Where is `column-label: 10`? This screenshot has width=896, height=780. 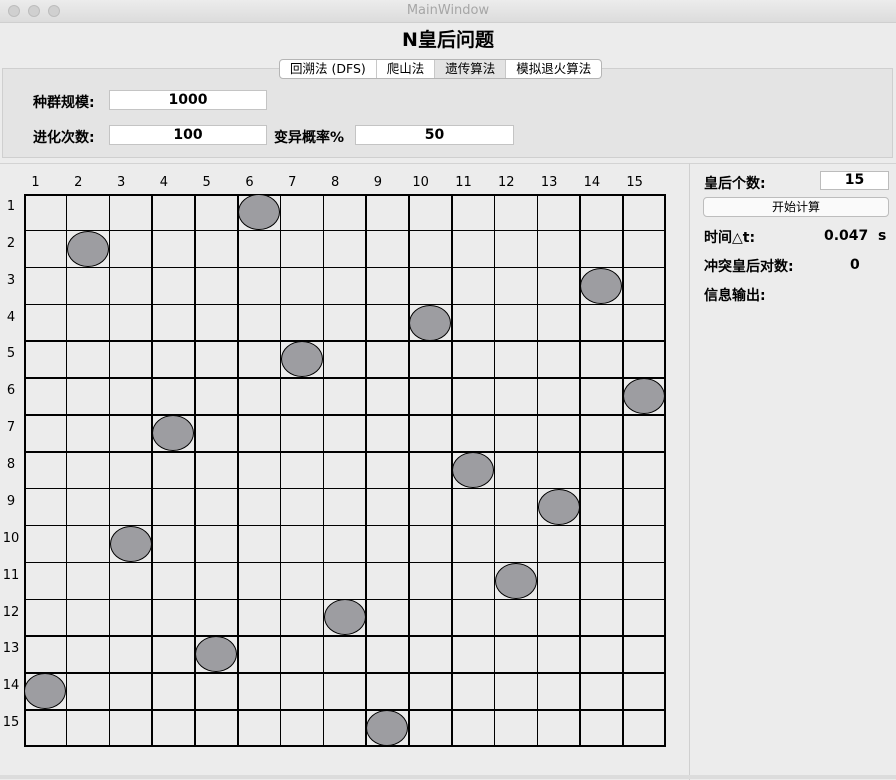 column-label: 10 is located at coordinates (420, 182).